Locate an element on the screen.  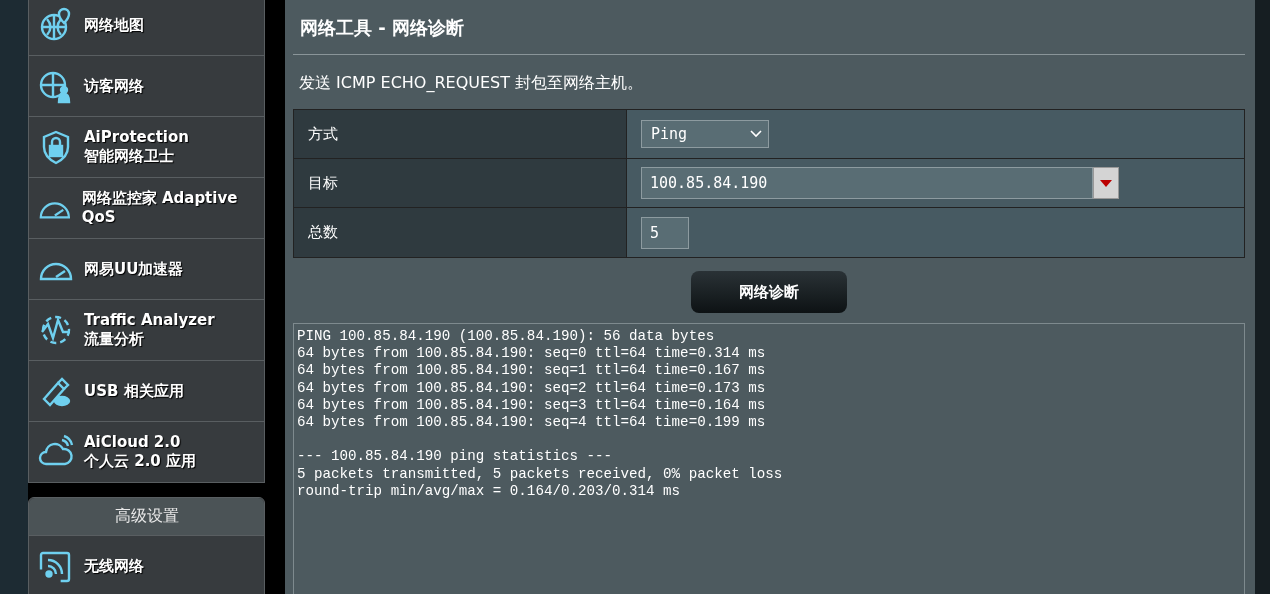
item-label: 网易UU加速器 is located at coordinates (134, 269).